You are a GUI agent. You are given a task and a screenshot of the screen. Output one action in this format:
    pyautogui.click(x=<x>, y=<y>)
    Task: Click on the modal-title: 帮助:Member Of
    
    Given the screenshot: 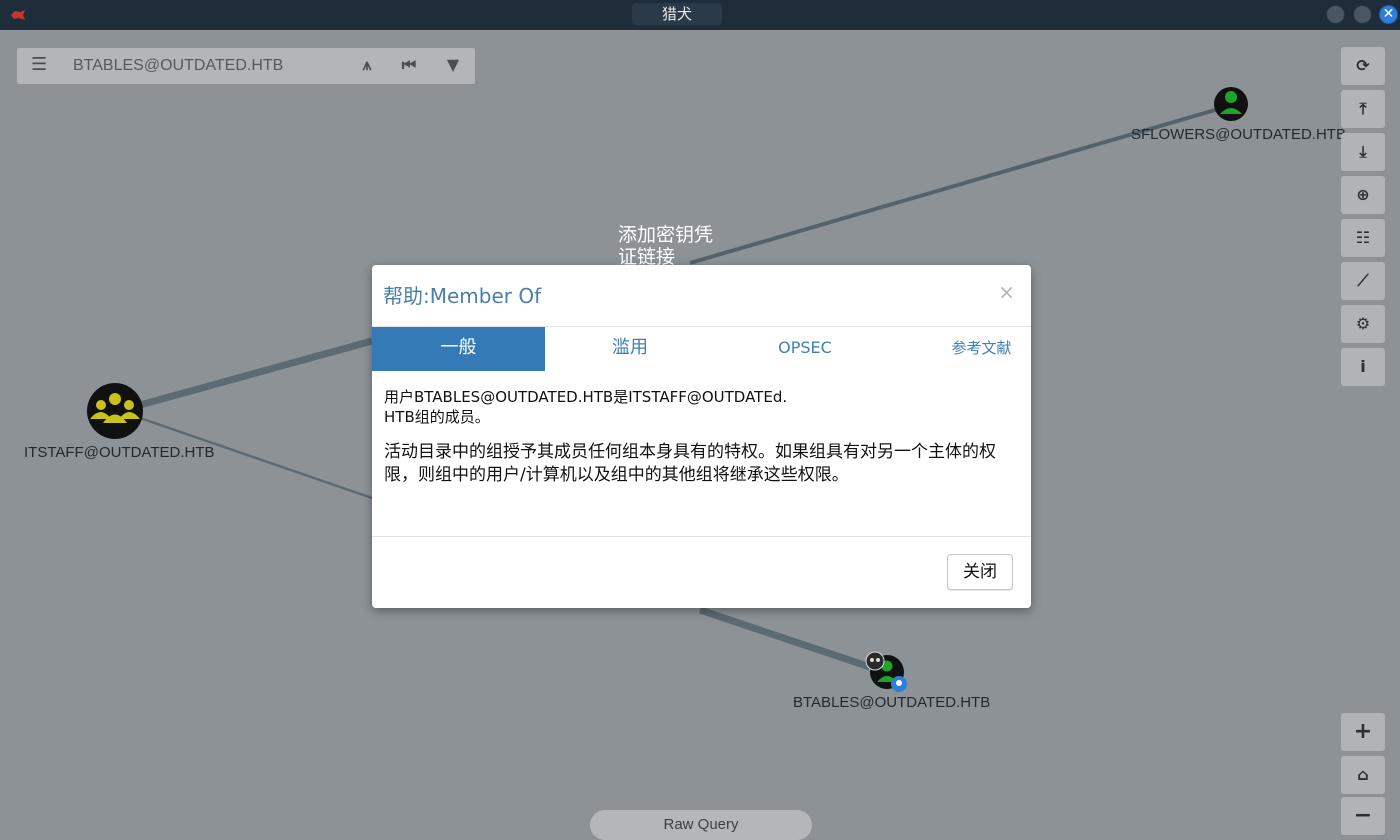 What is the action you would take?
    pyautogui.click(x=462, y=296)
    